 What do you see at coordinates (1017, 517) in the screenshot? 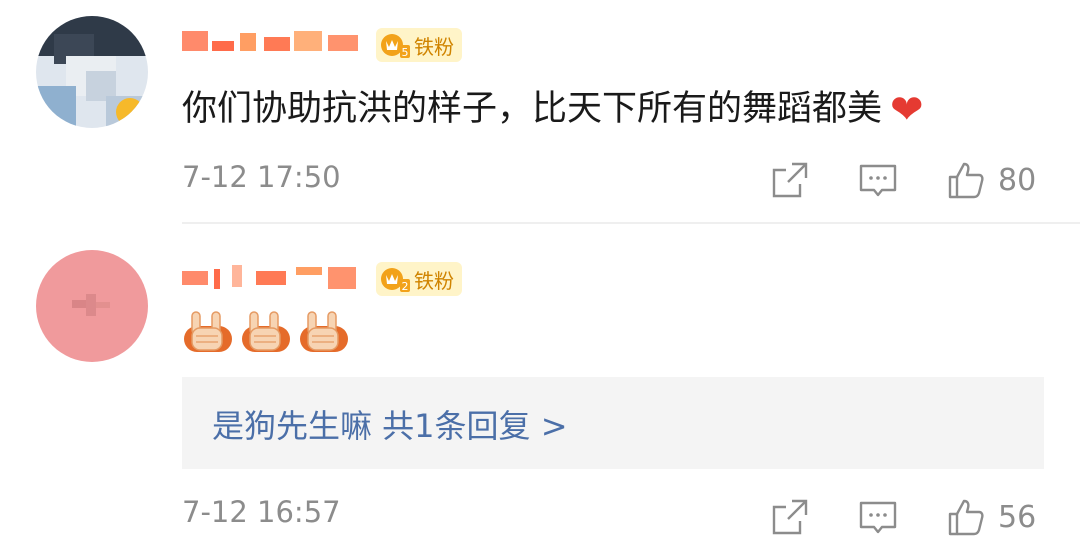
I see `like-count: 56` at bounding box center [1017, 517].